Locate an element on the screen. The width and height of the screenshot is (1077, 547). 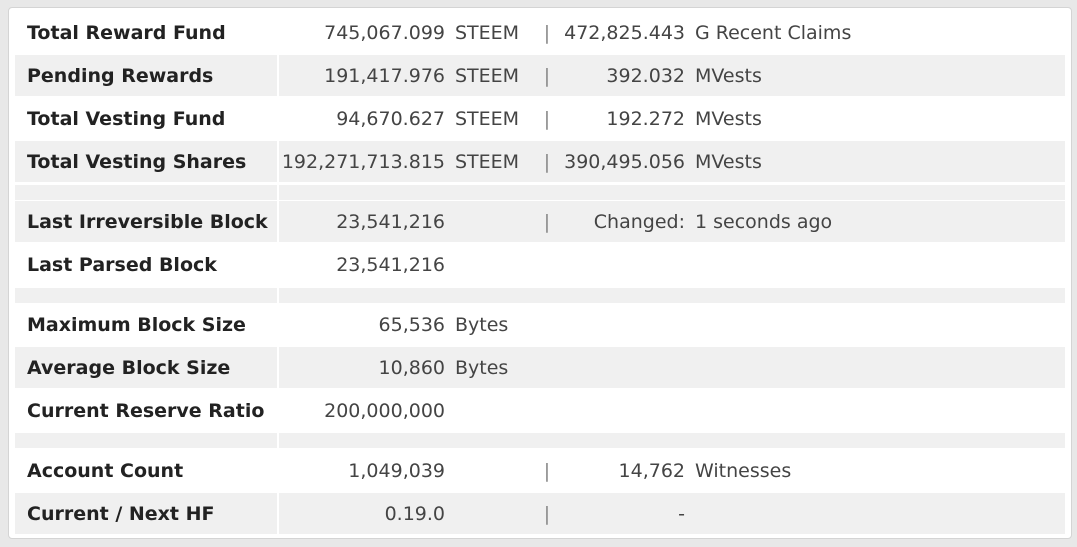
stat-value: 191,417.976 is located at coordinates (384, 75).